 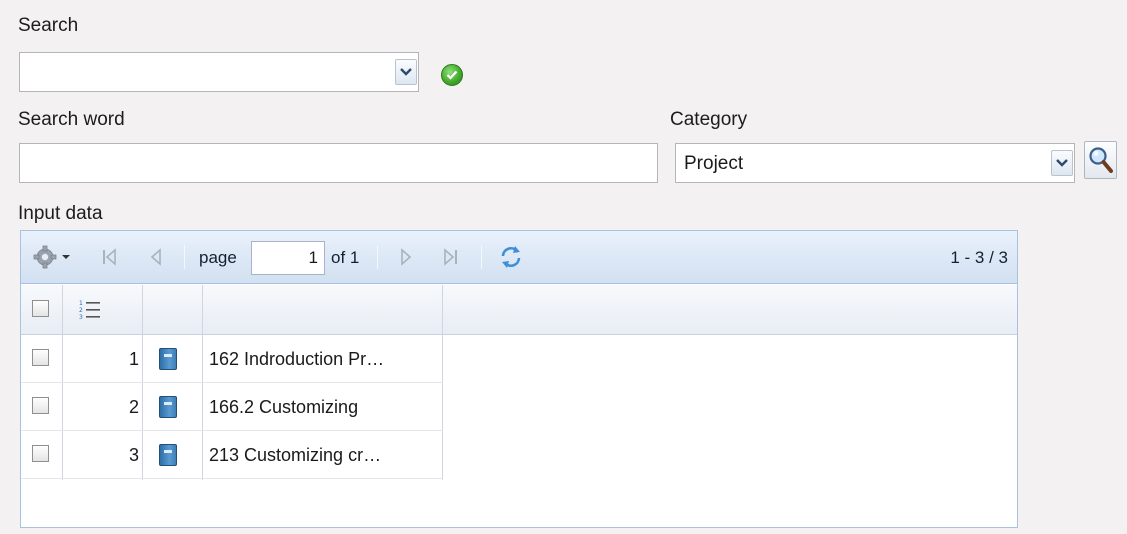 What do you see at coordinates (519, 310) in the screenshot?
I see `grid-header-row: 1 2 3` at bounding box center [519, 310].